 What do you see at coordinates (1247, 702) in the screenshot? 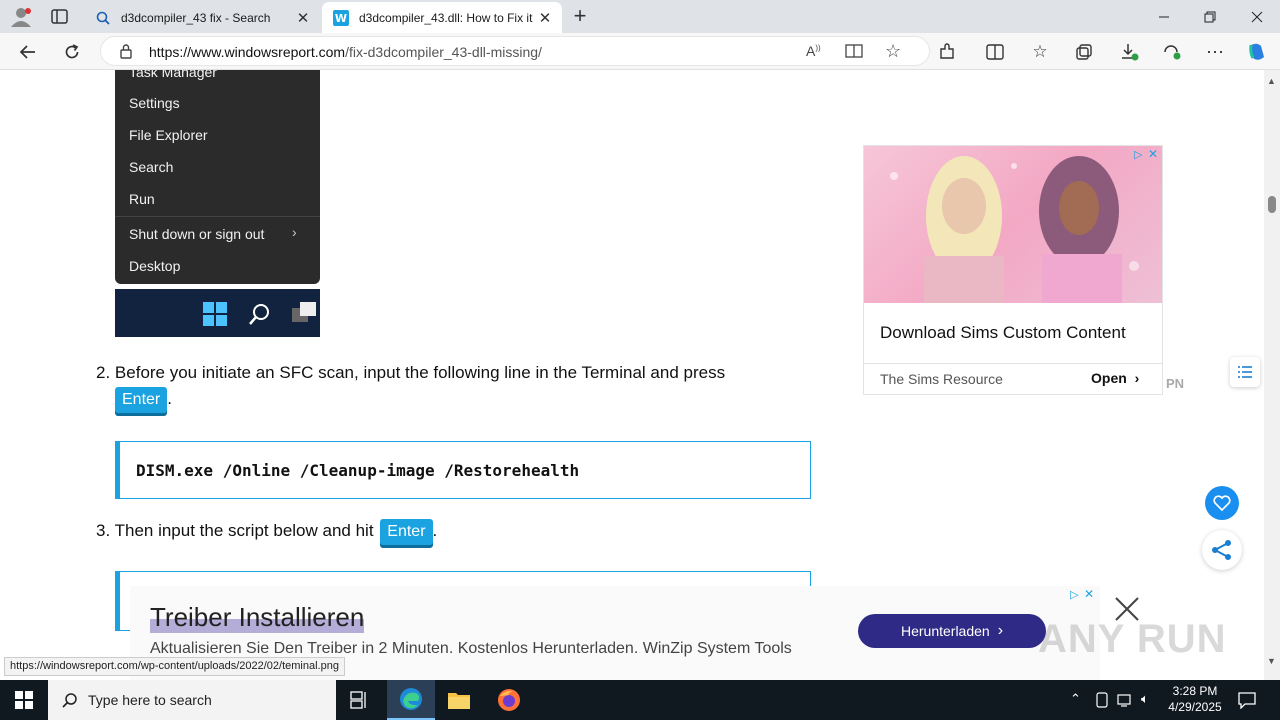
I see `notification-icon` at bounding box center [1247, 702].